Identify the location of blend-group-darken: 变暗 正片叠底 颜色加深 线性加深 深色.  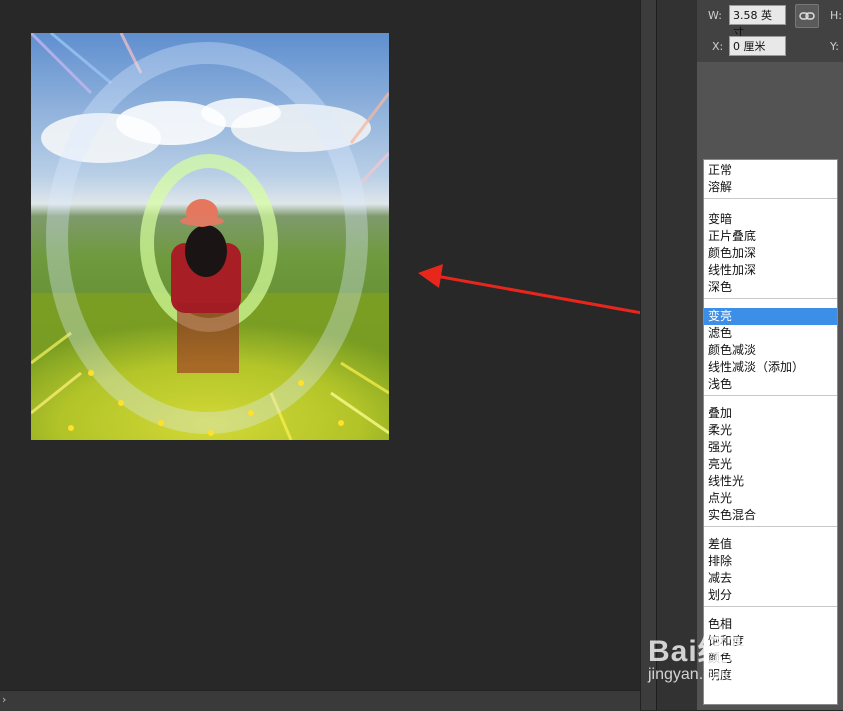
(770, 249).